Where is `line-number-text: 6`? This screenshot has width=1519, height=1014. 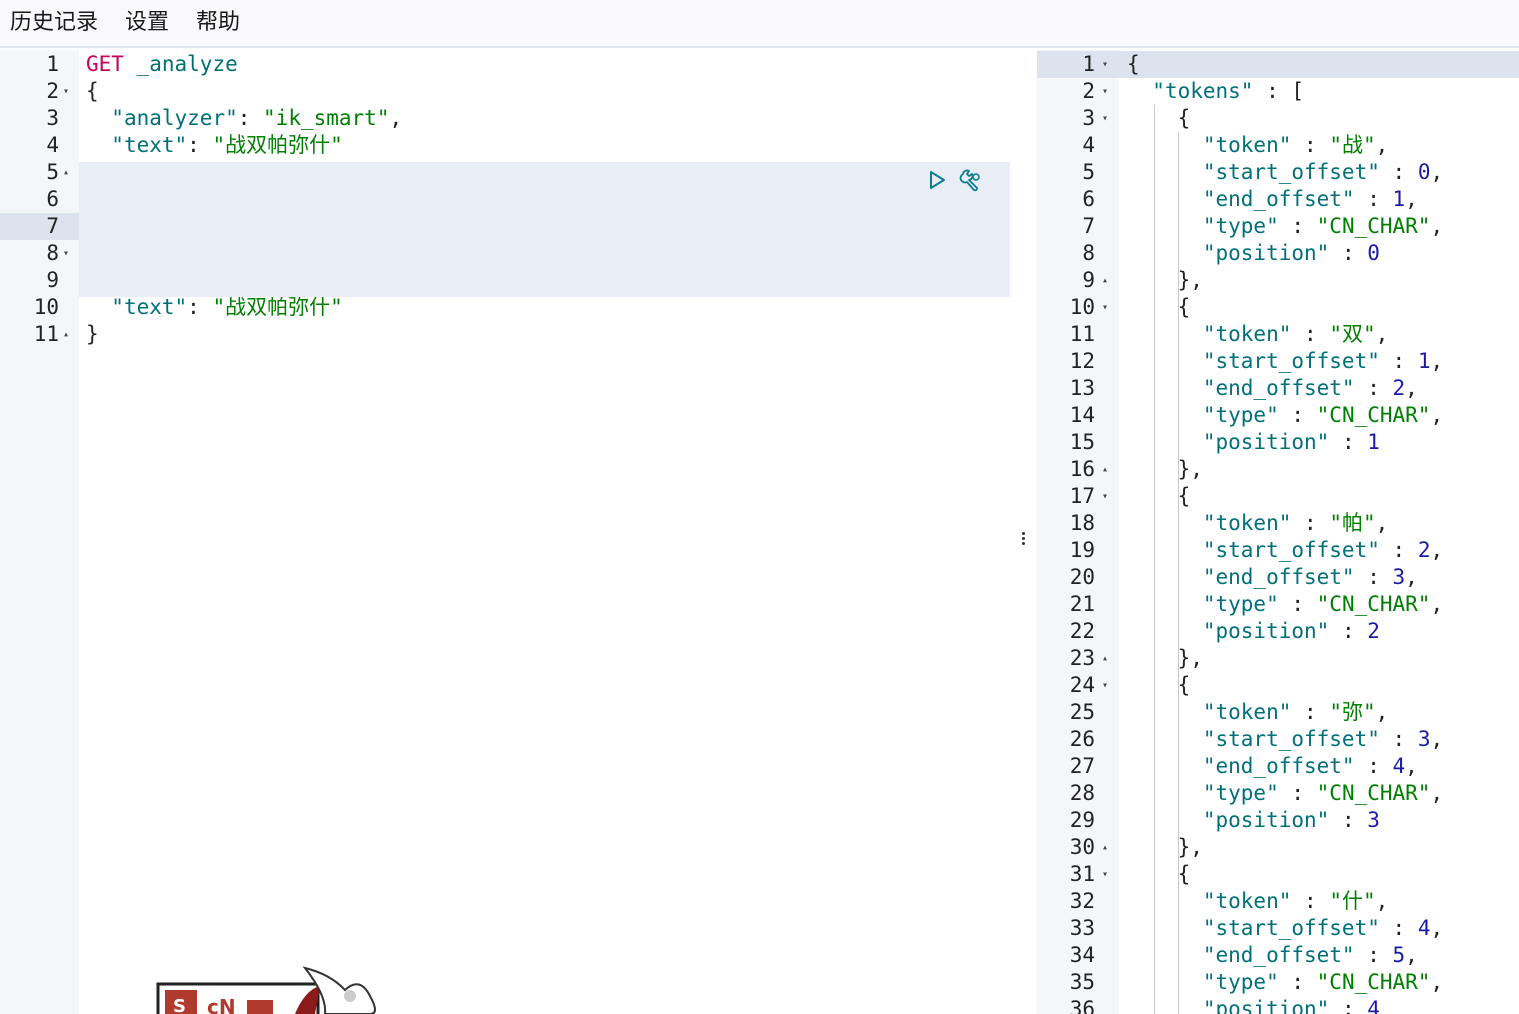 line-number-text: 6 is located at coordinates (52, 199).